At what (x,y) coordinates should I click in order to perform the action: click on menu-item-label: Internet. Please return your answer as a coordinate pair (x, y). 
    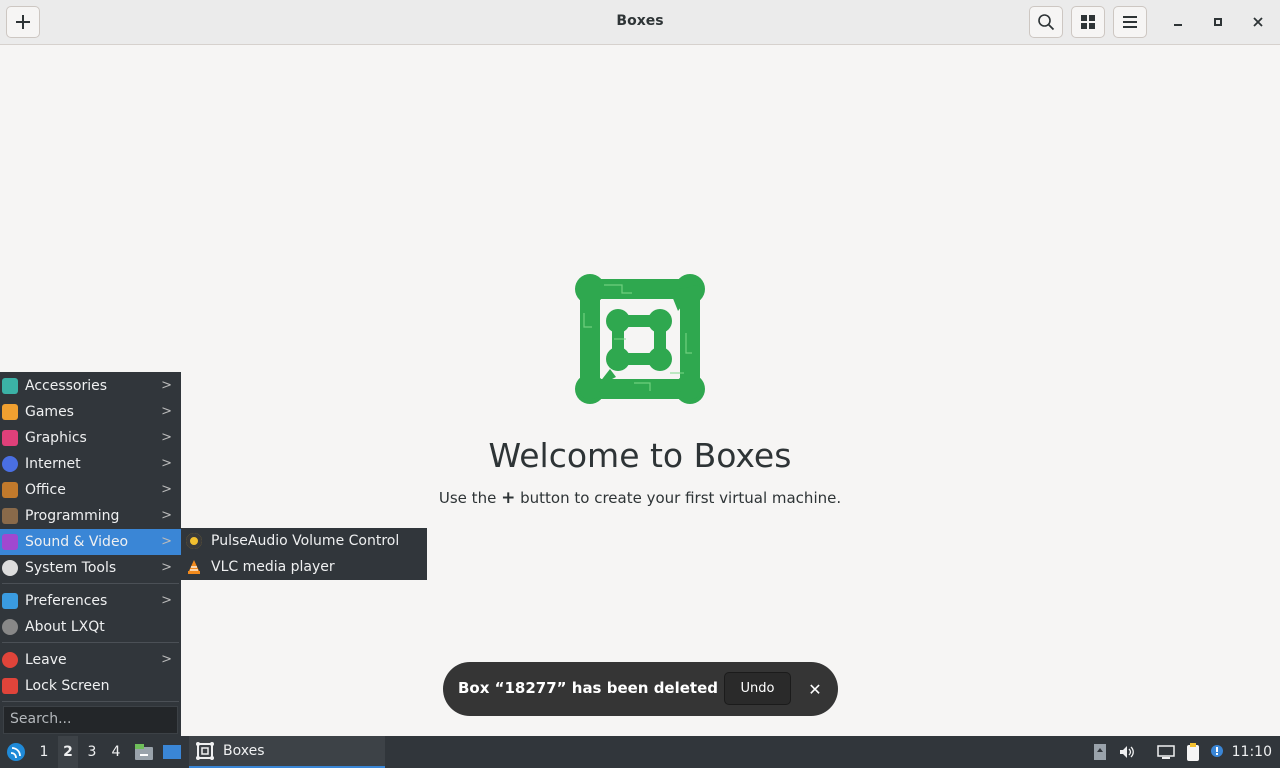
    Looking at the image, I should click on (53, 464).